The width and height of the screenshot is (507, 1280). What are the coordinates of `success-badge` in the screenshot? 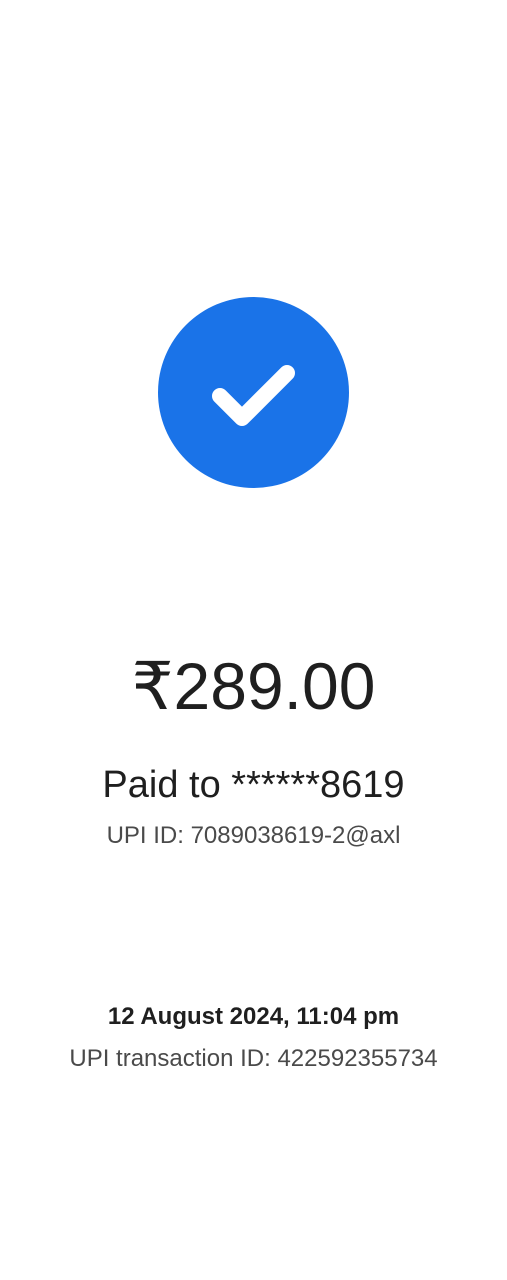 It's located at (253, 392).